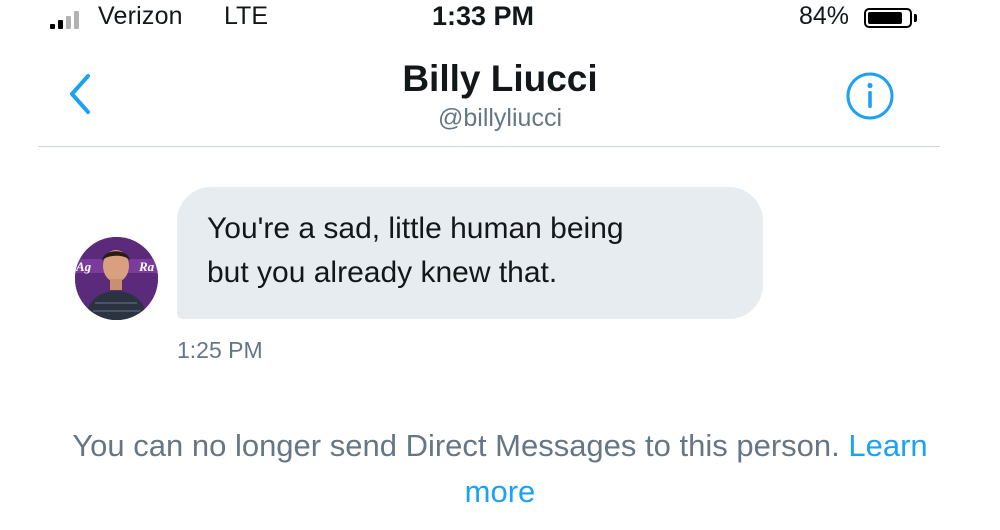 This screenshot has height=530, width=1000. I want to click on conversation-info-button, so click(870, 96).